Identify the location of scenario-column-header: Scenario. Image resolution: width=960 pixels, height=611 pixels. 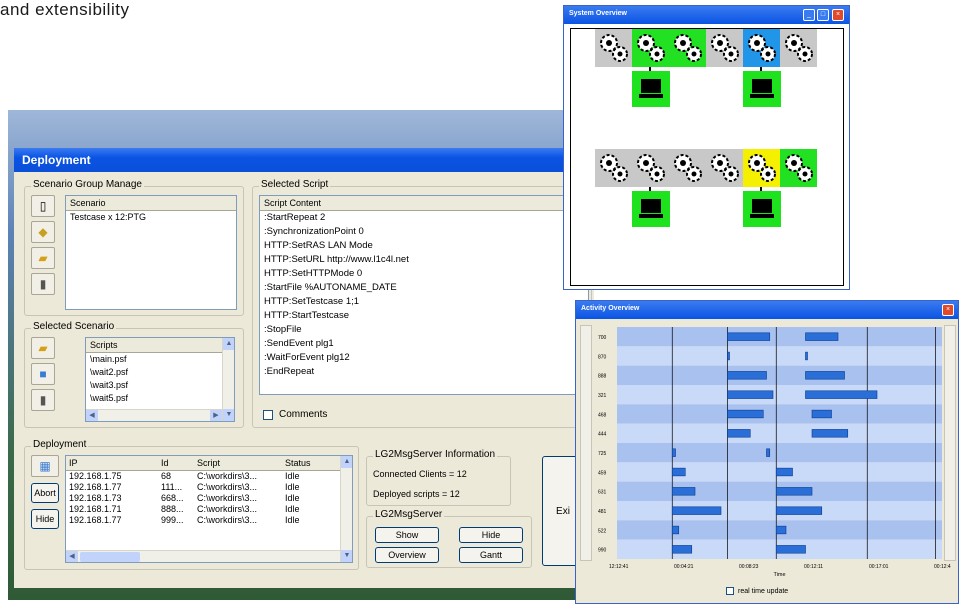
(151, 203).